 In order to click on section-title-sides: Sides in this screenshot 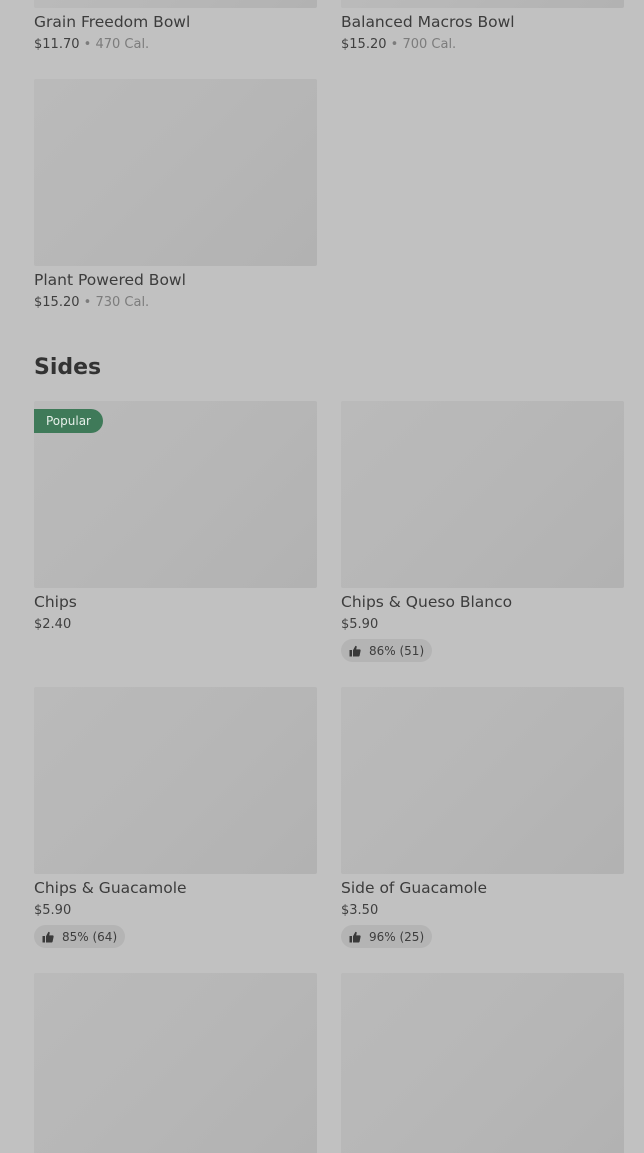, I will do `click(68, 367)`.